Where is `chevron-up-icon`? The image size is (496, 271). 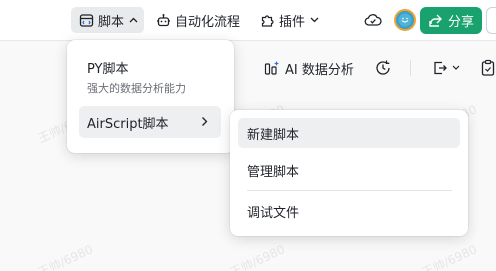
chevron-up-icon is located at coordinates (133, 20).